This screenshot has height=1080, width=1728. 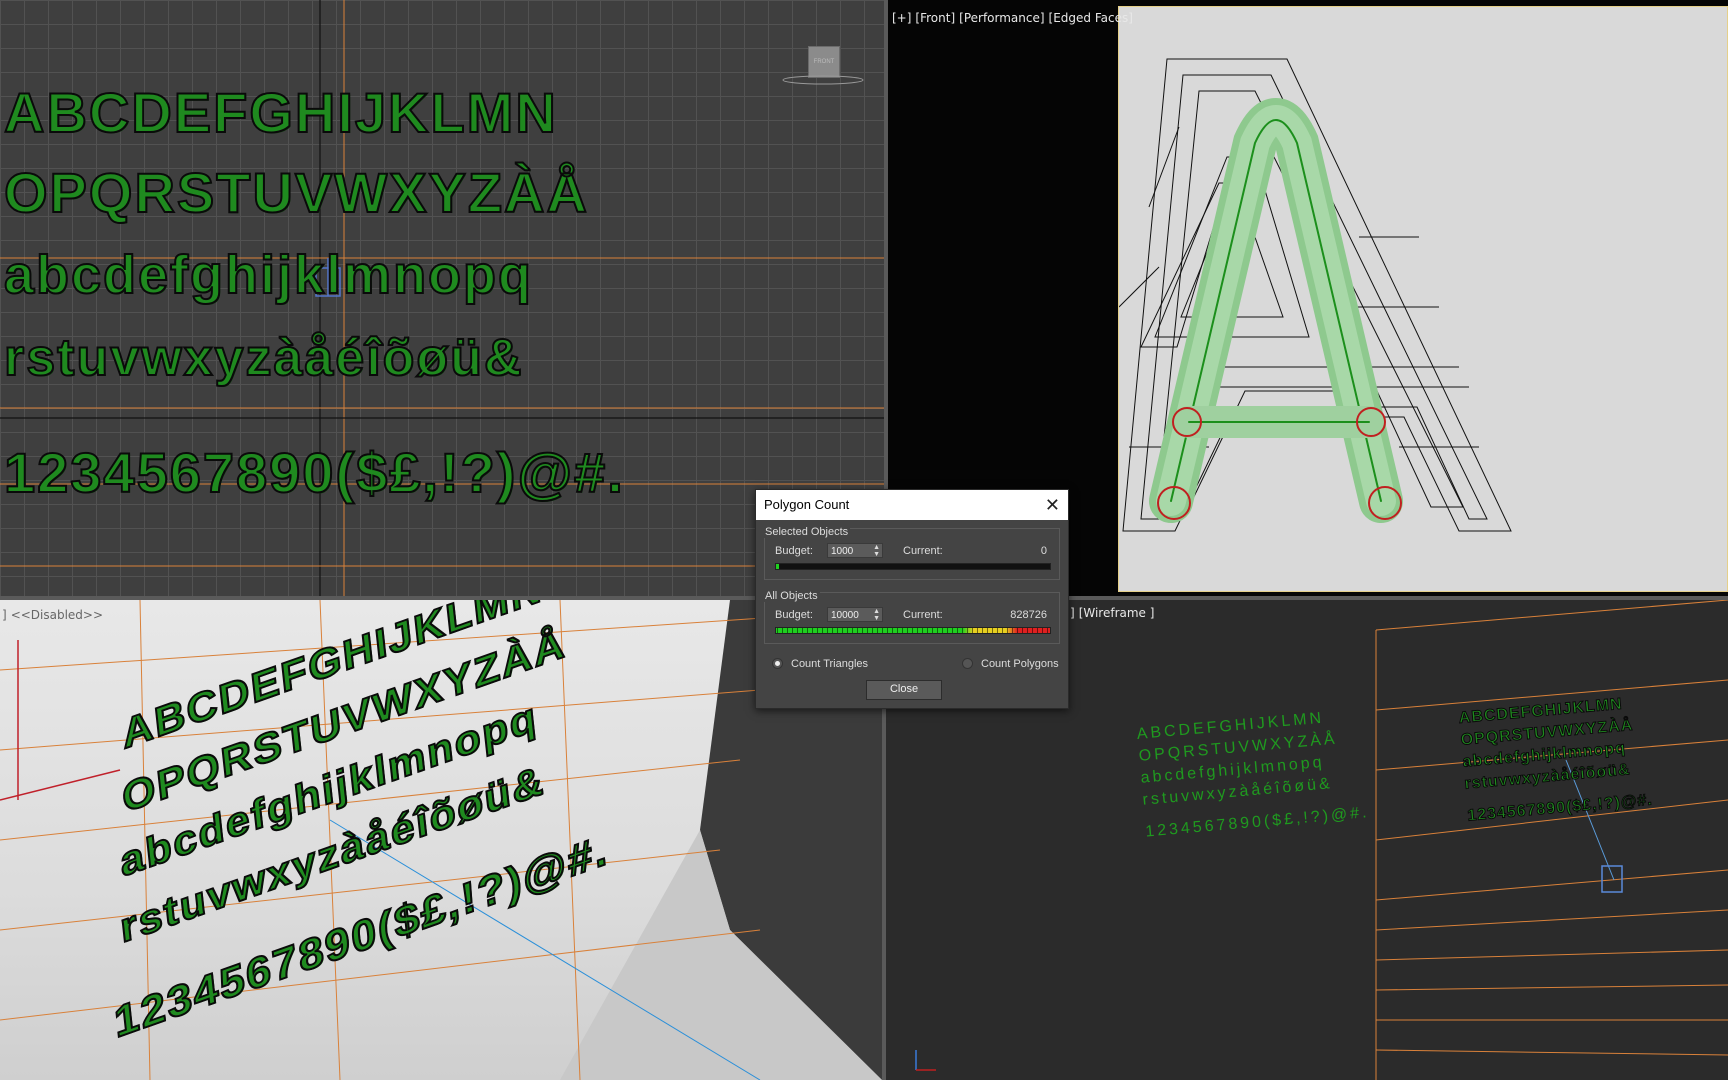 I want to click on selected-count-bar-fill, so click(x=777, y=566).